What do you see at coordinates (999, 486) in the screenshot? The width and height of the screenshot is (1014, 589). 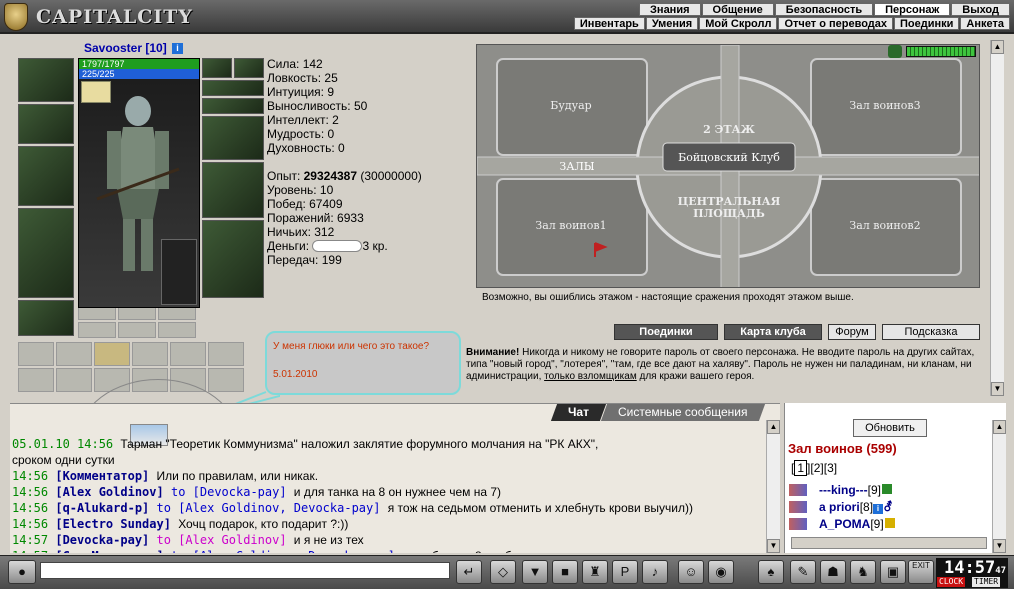 I see `online-scrollbar: ▲ ▼` at bounding box center [999, 486].